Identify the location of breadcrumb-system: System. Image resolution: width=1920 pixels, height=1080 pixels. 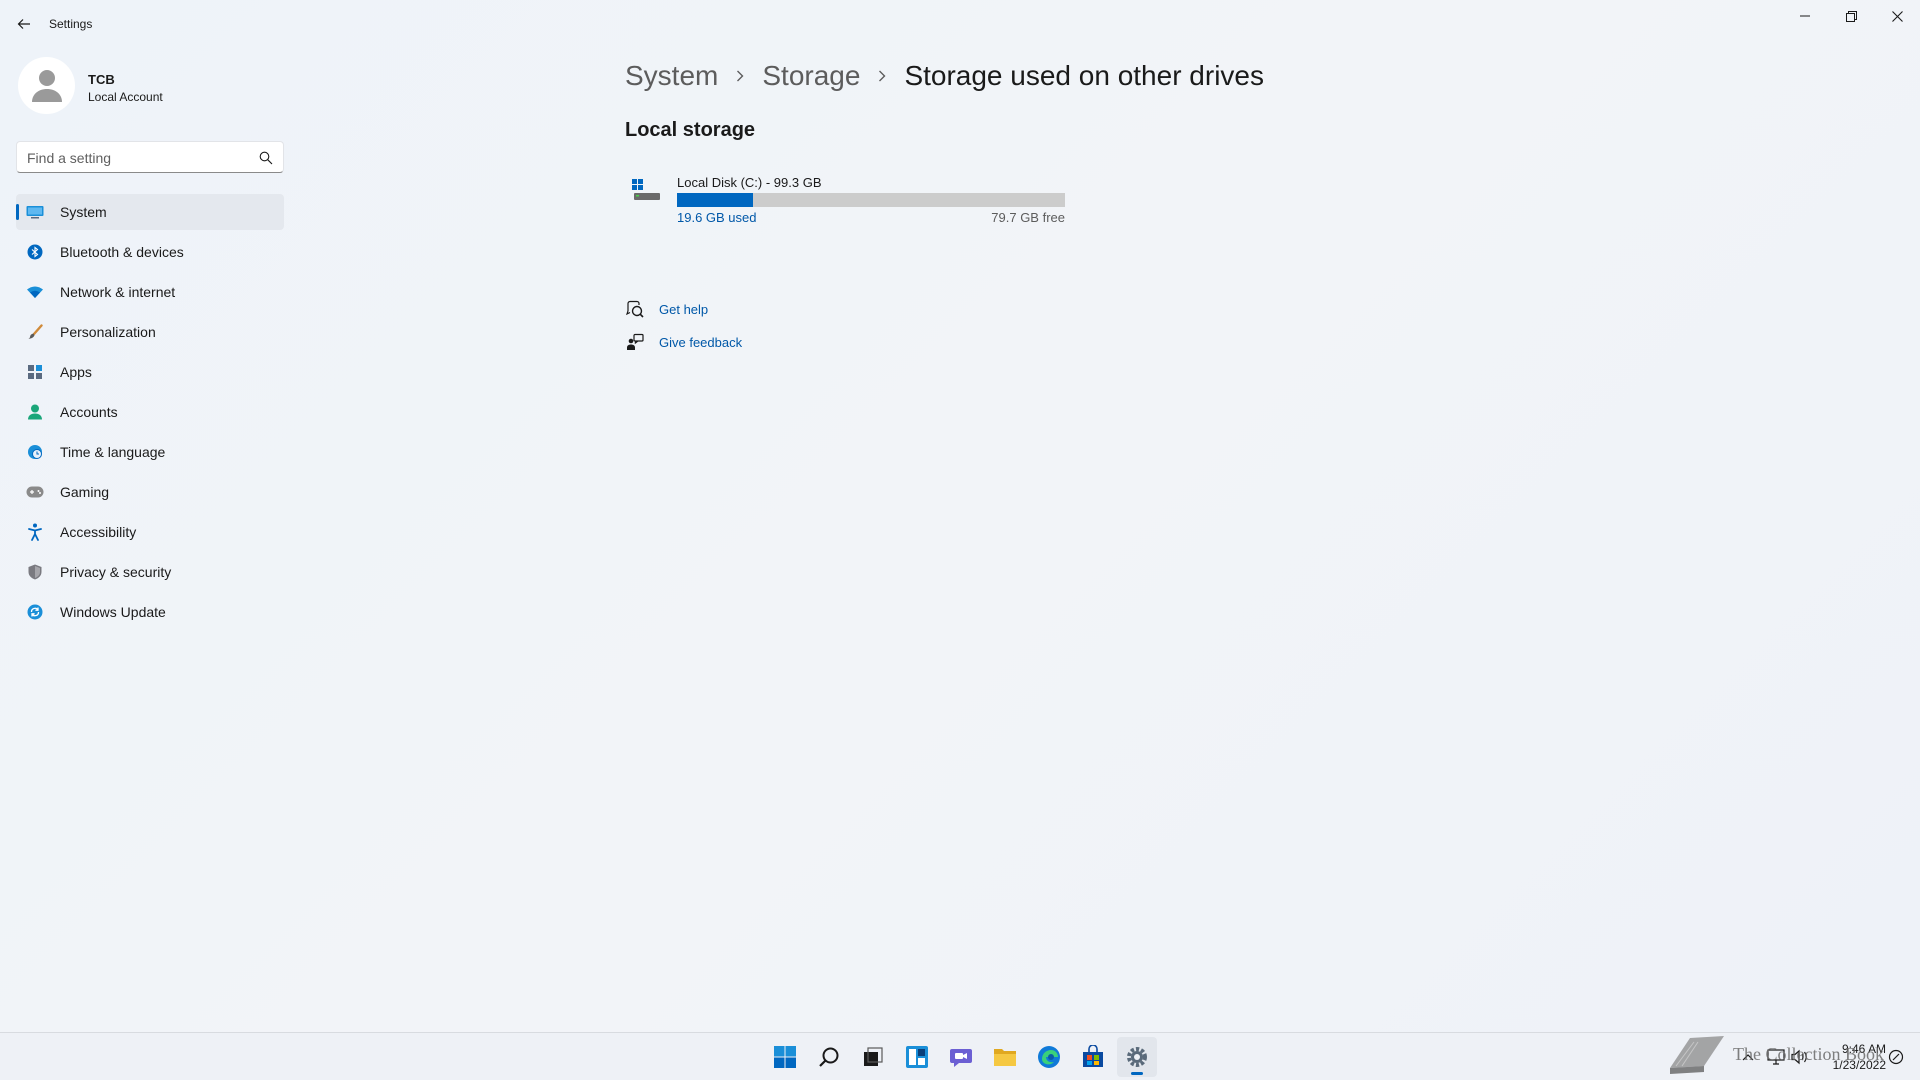
(671, 76).